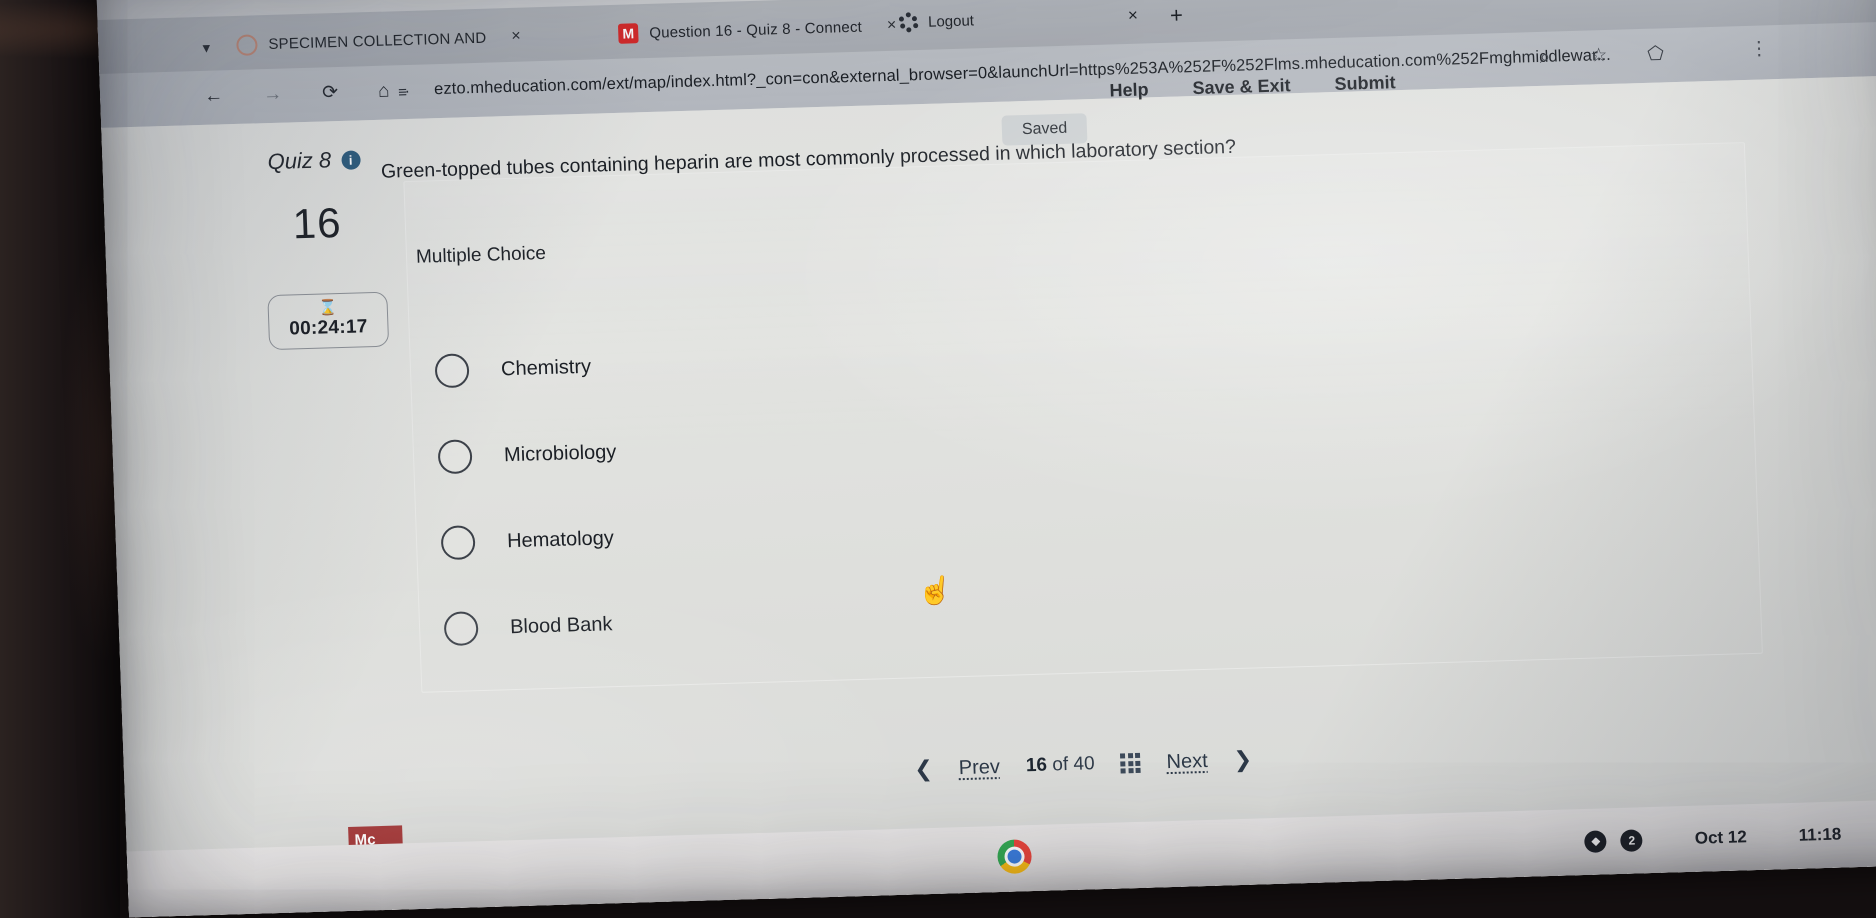  Describe the element at coordinates (935, 590) in the screenshot. I see `mouse-cursor-pointer-icon: ☝` at that location.